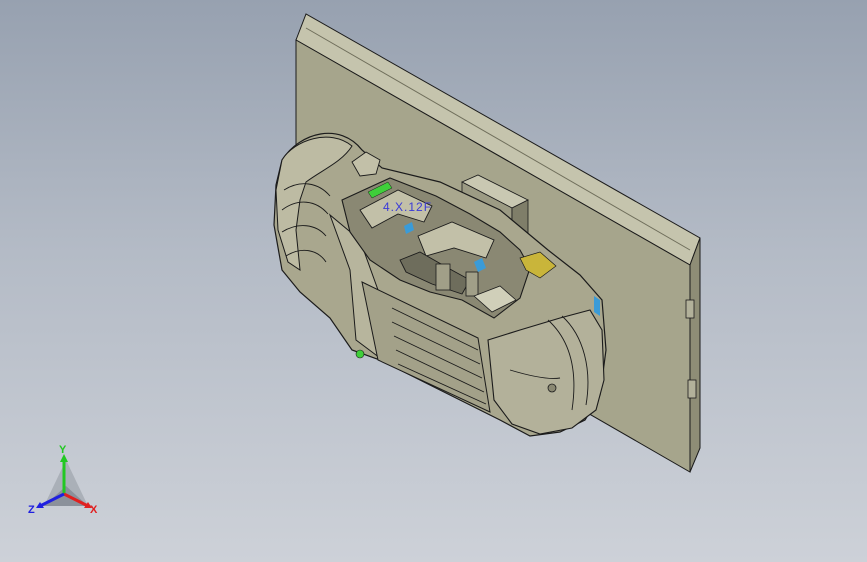 The image size is (867, 562). I want to click on view-orientation-triad: Y X Z, so click(66, 484).